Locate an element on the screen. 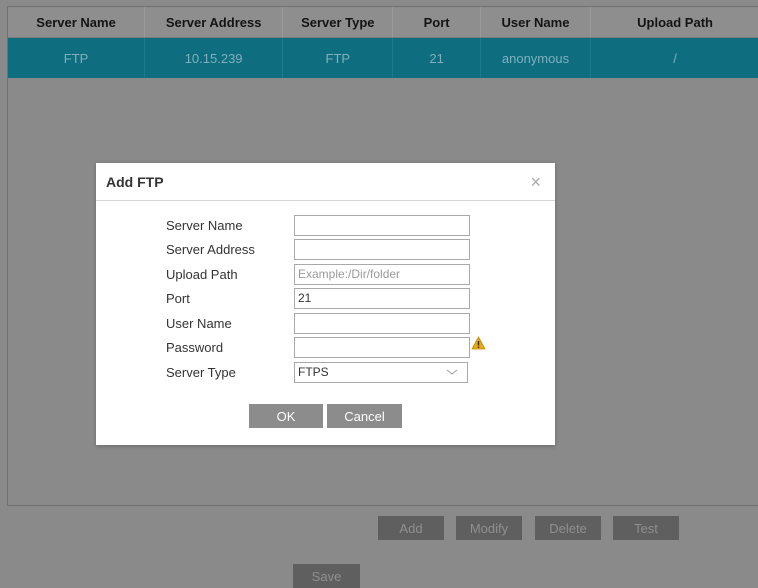 This screenshot has height=588, width=758. password-input is located at coordinates (382, 347).